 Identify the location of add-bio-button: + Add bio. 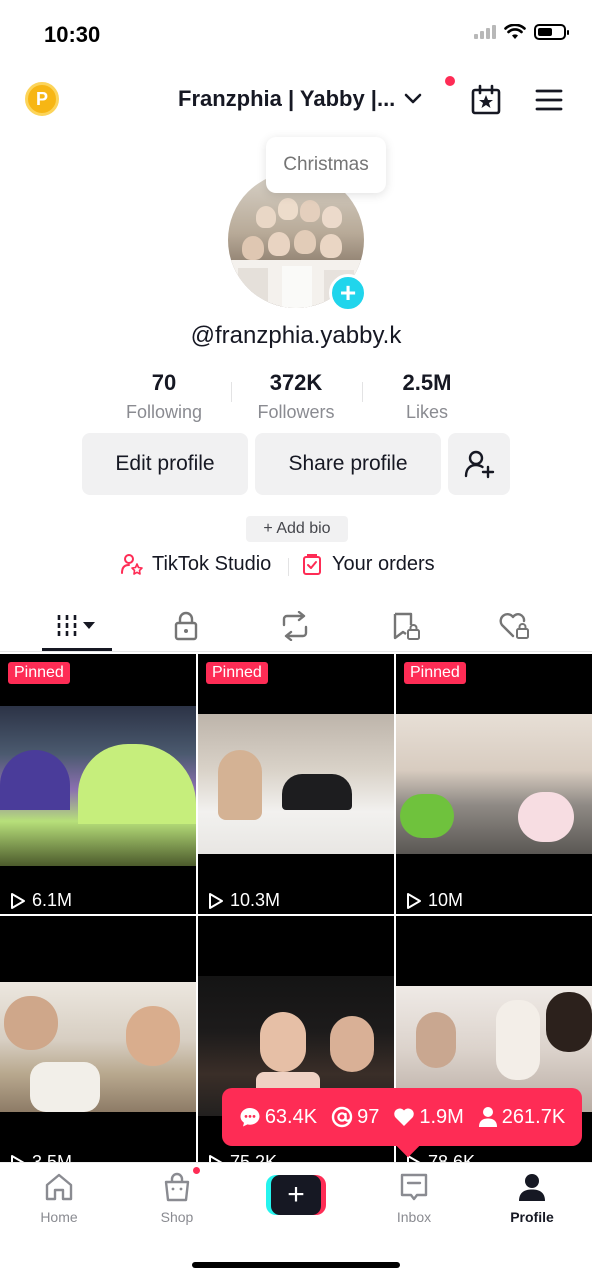
(297, 529).